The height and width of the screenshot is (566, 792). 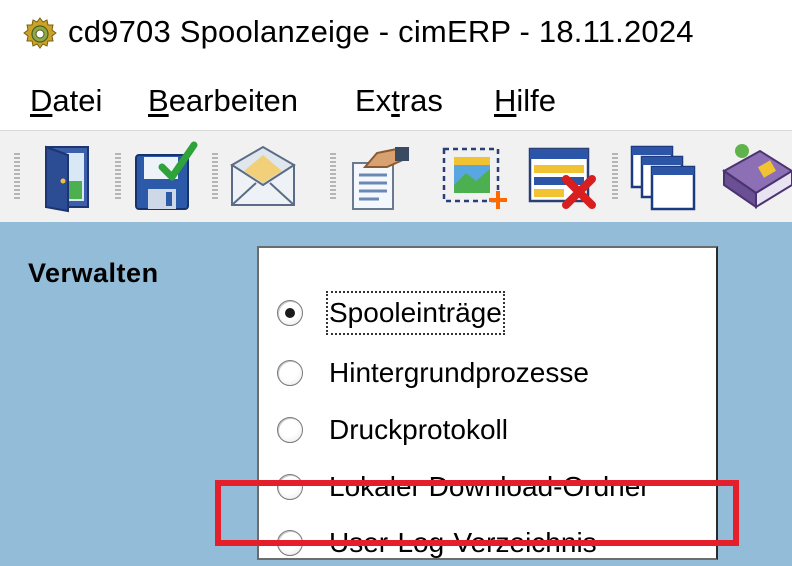 I want to click on option-druckprotokoll: Druckprotokoll, so click(x=497, y=431).